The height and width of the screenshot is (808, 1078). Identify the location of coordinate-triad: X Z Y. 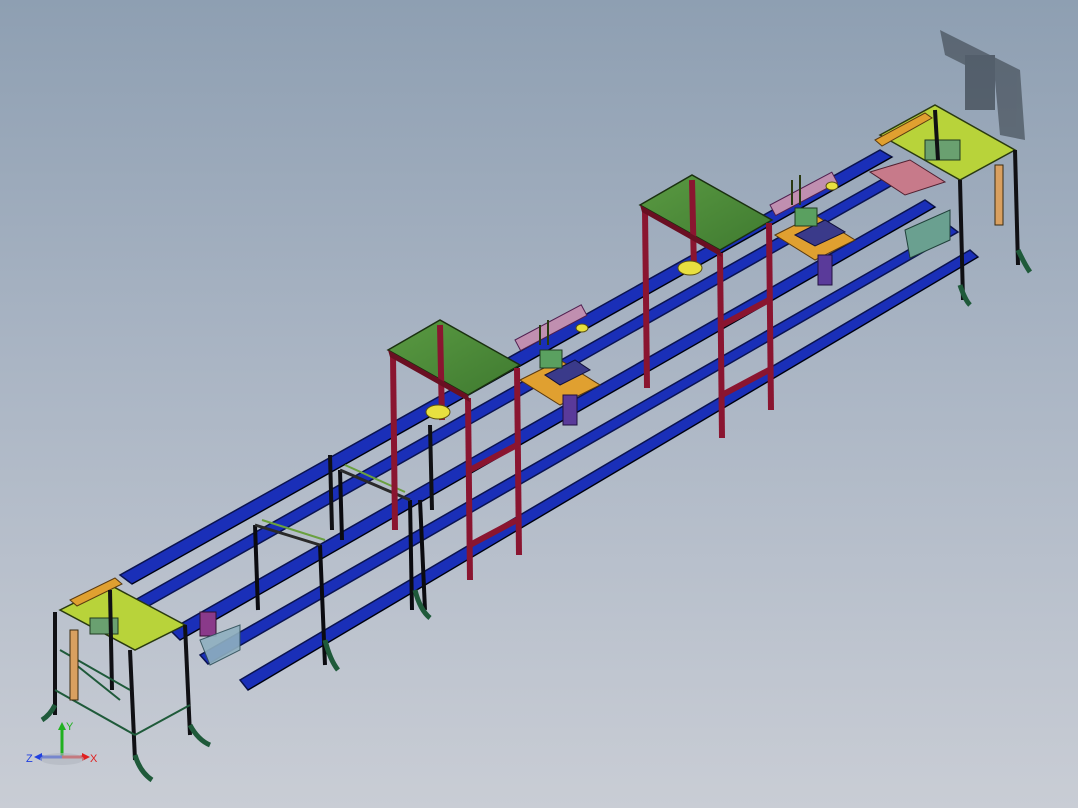
(67, 752).